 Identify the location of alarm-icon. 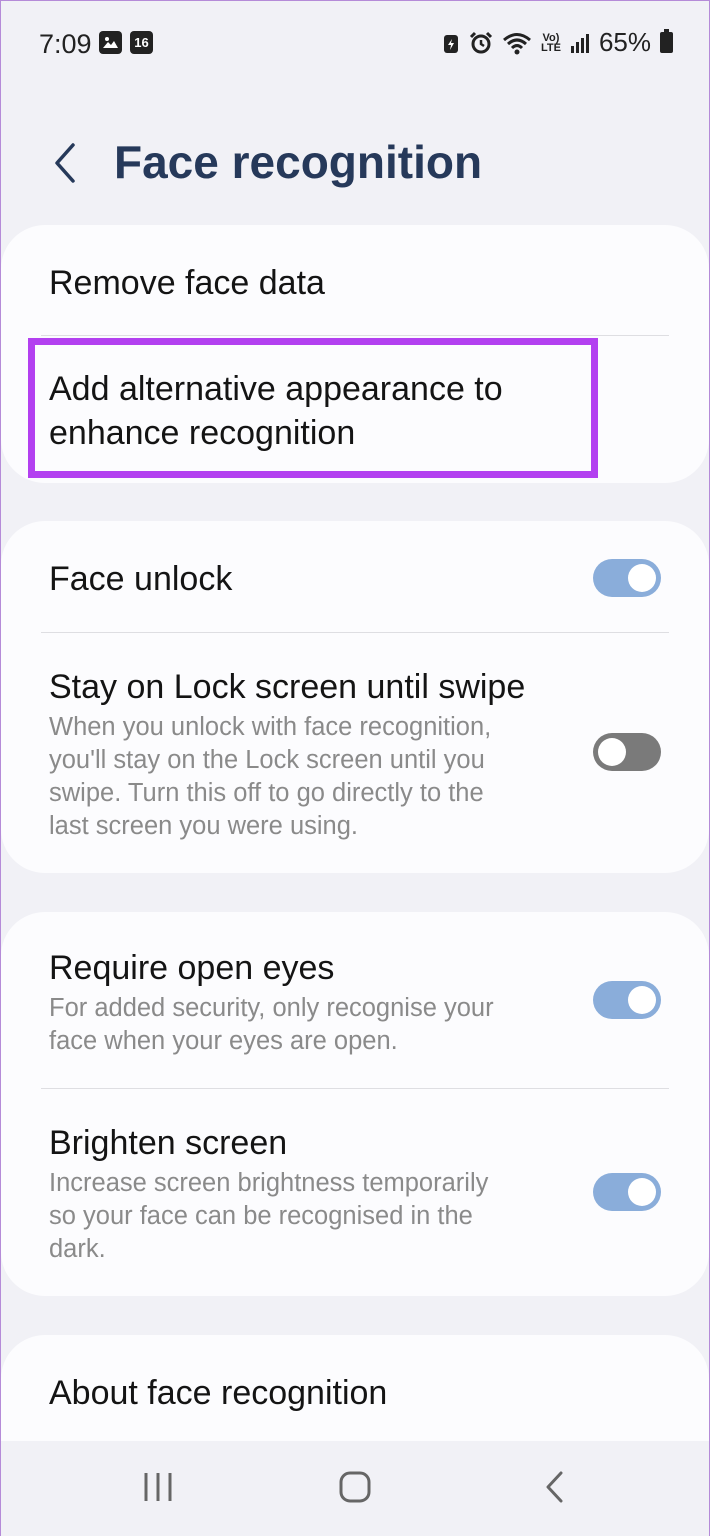
(481, 42).